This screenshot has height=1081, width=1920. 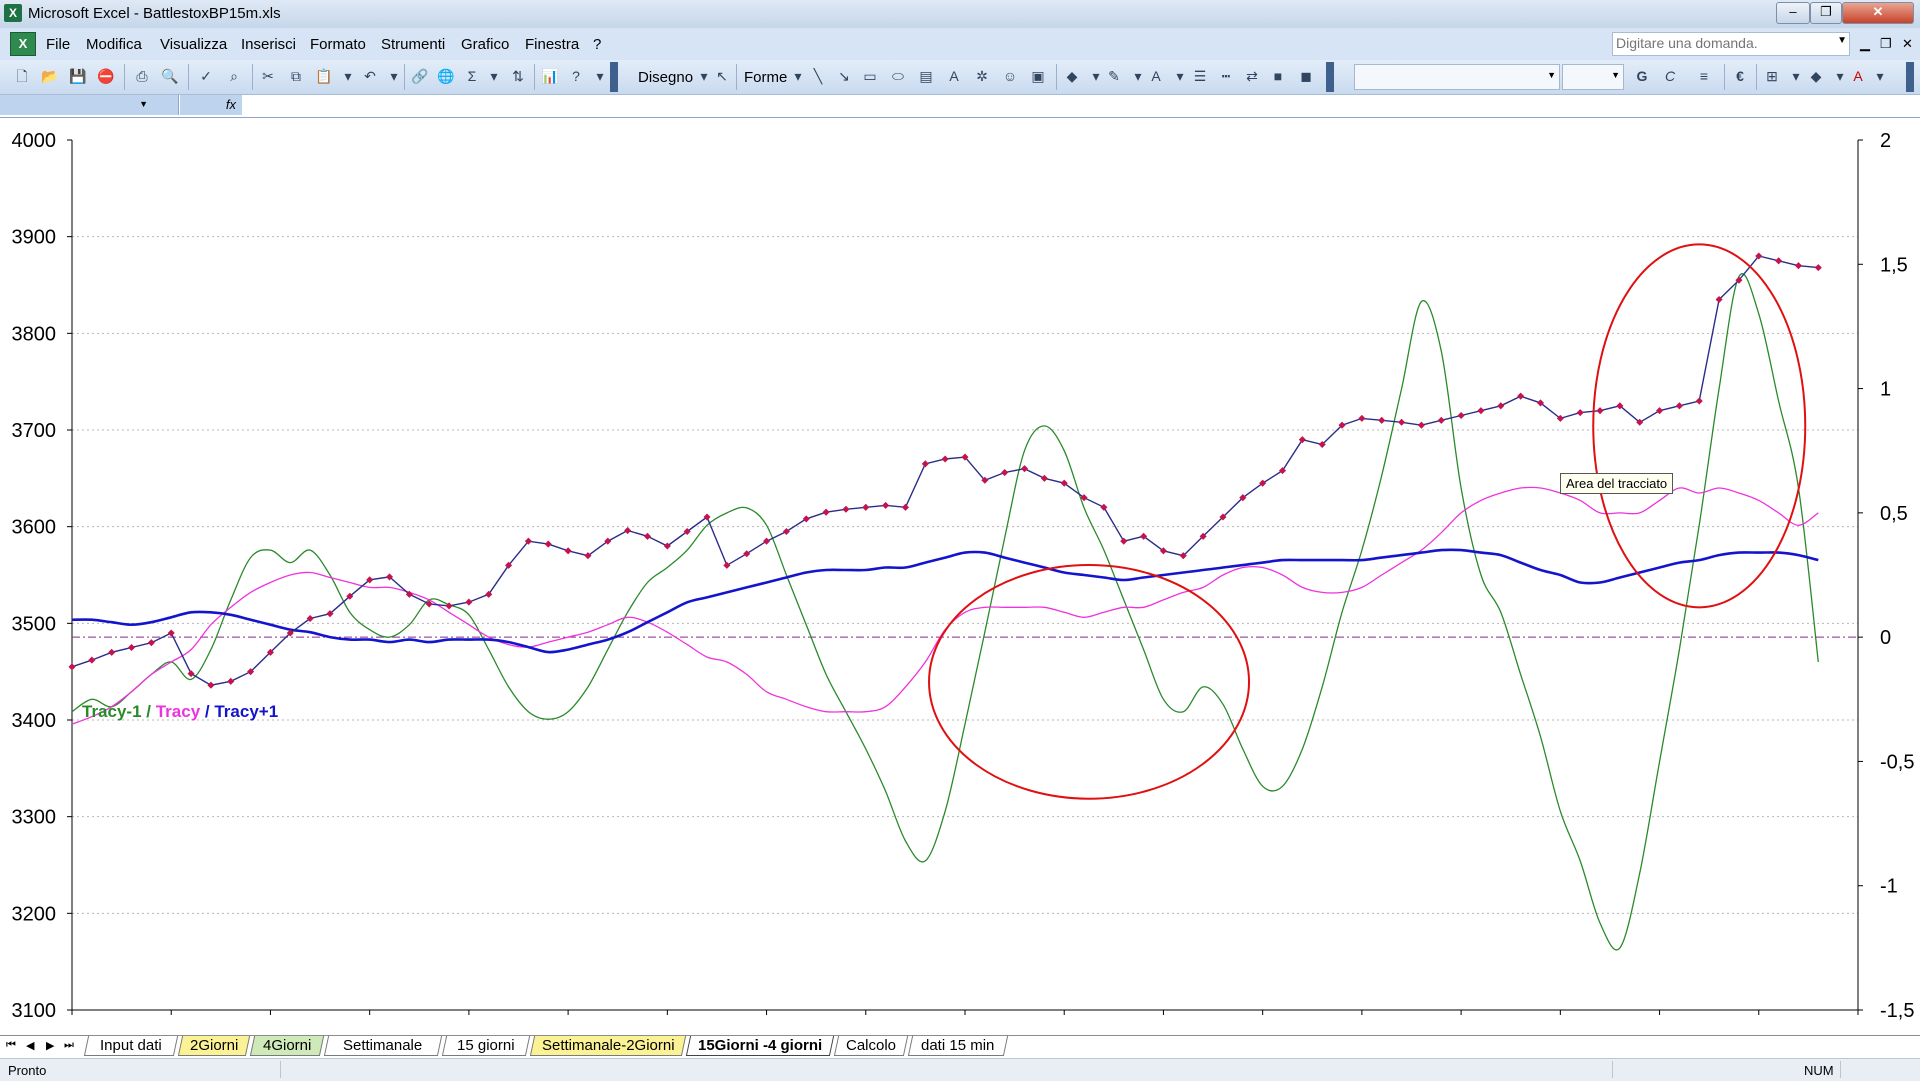 What do you see at coordinates (170, 76) in the screenshot?
I see `print-preview-icon: 🔍` at bounding box center [170, 76].